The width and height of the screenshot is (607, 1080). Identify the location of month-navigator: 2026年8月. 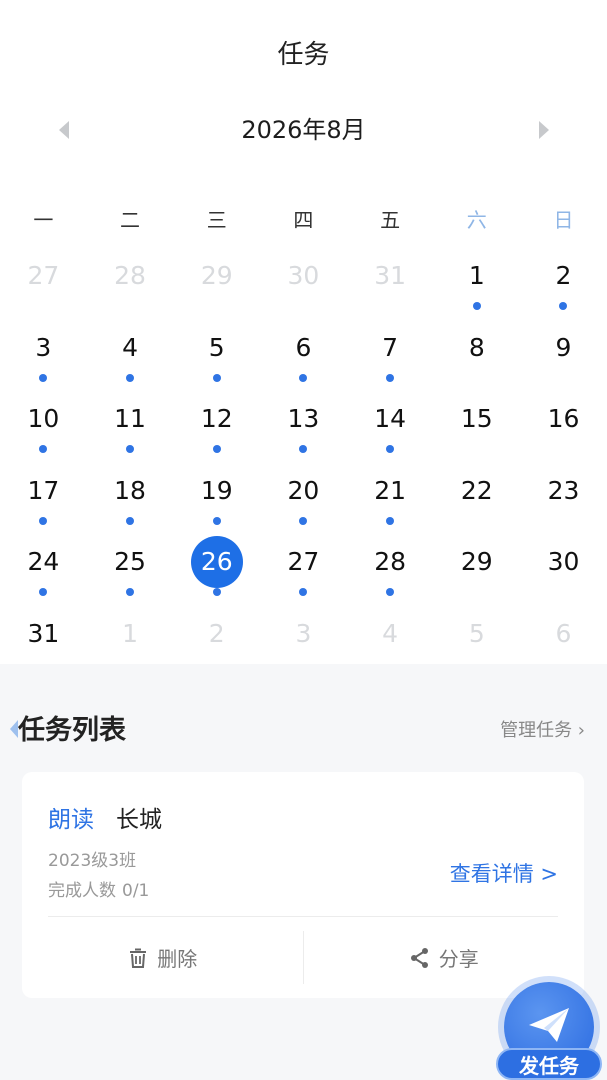
(303, 130).